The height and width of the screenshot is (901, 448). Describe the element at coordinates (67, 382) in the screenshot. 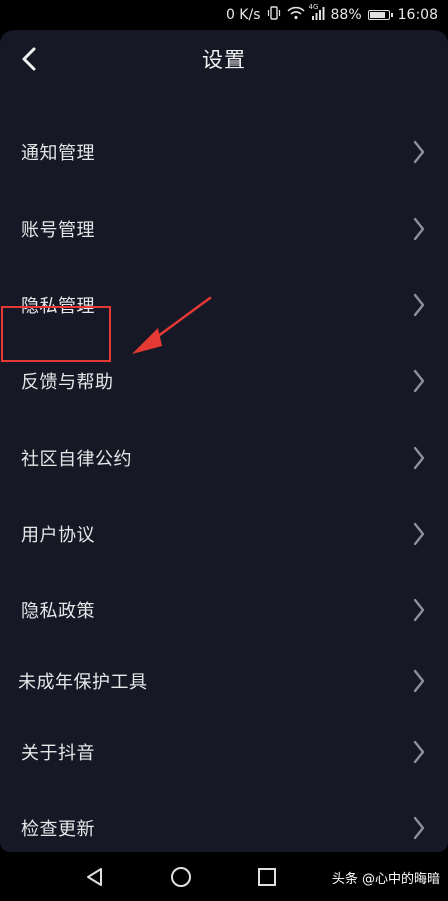

I see `menu-item-label: 反馈与帮助` at that location.